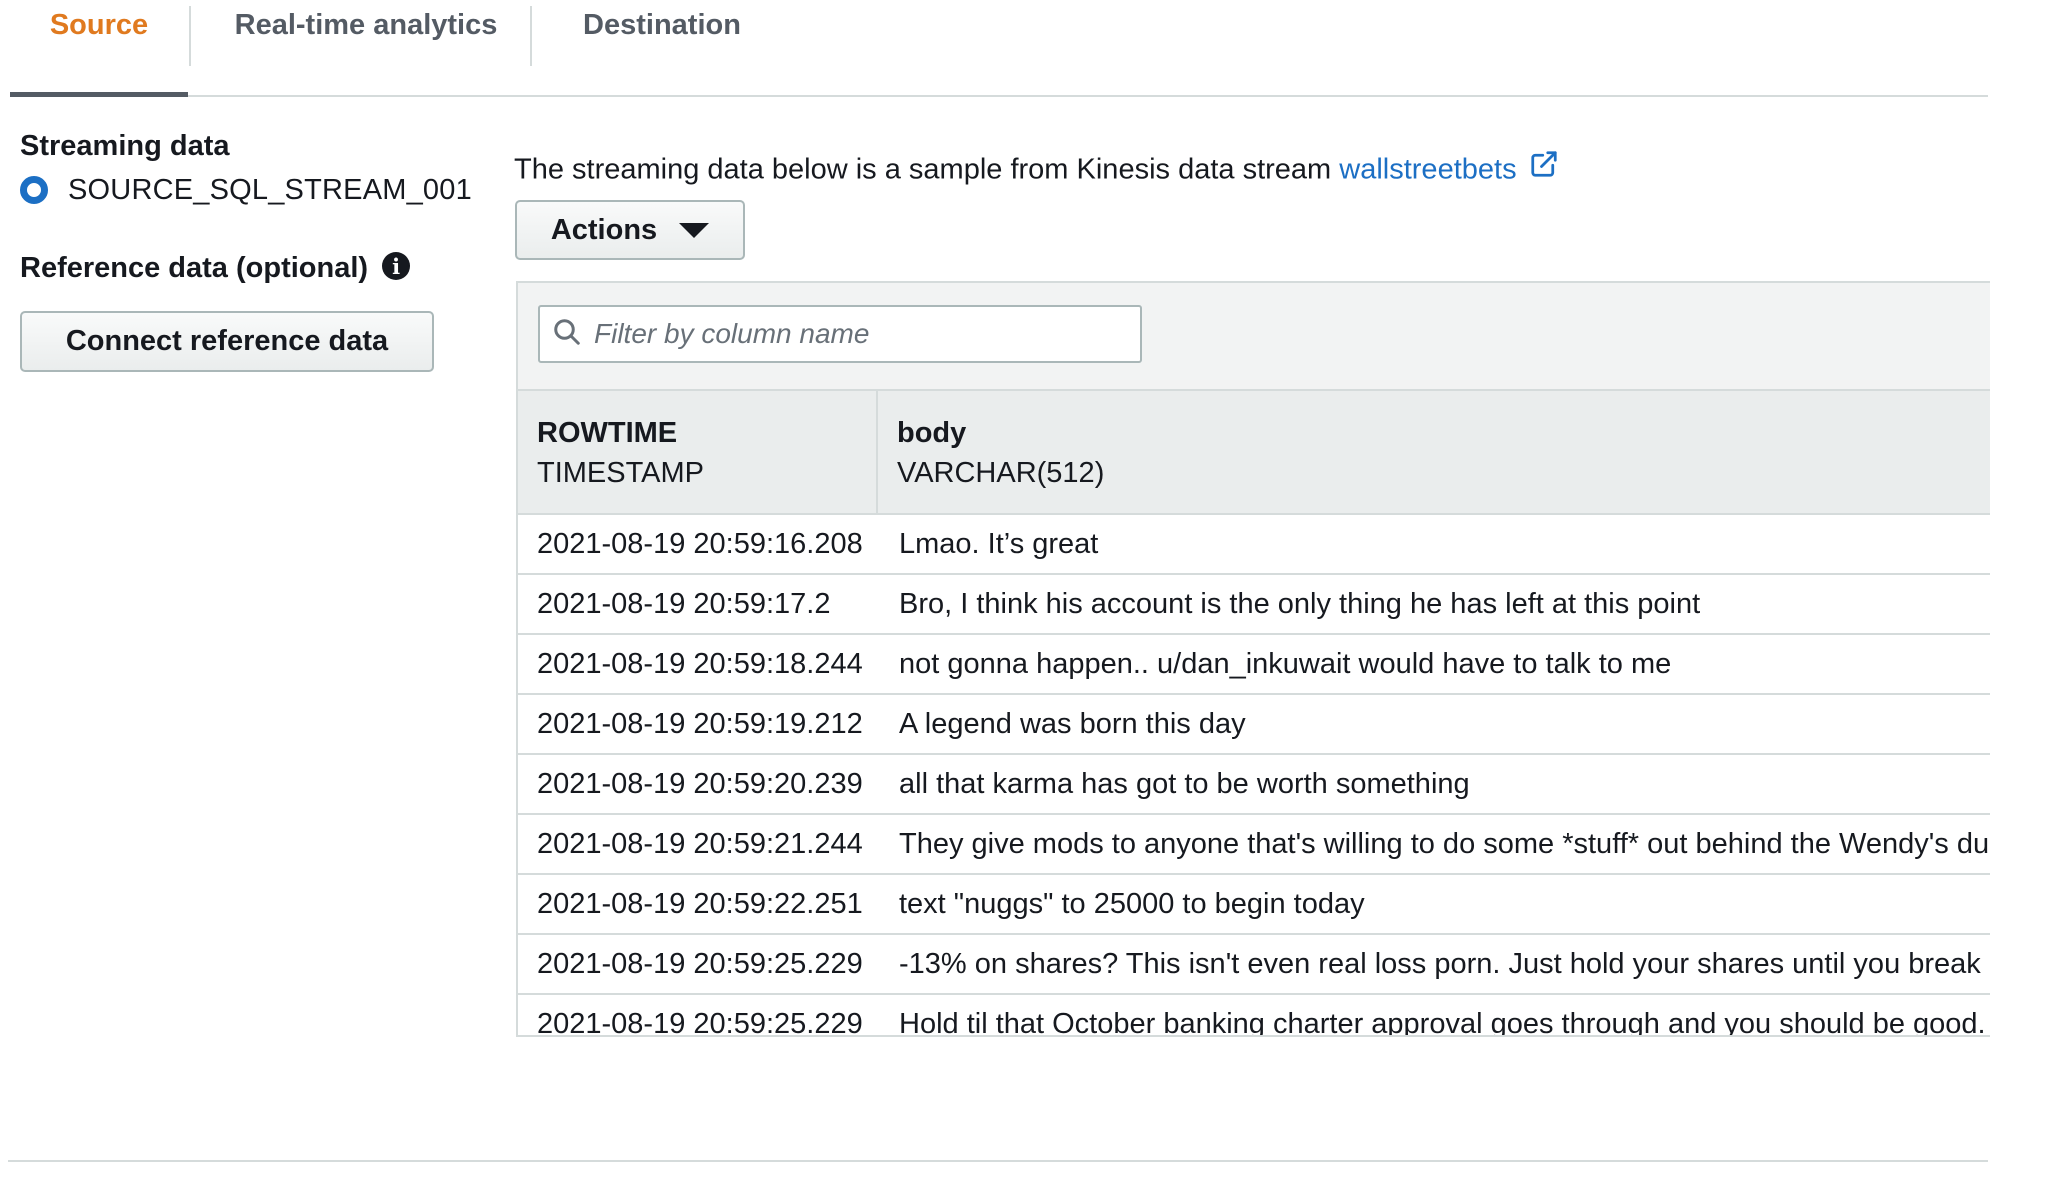 The height and width of the screenshot is (1184, 2070). Describe the element at coordinates (700, 543) in the screenshot. I see `rowtime-cell: 2021-08-19 20:59:16.208` at that location.